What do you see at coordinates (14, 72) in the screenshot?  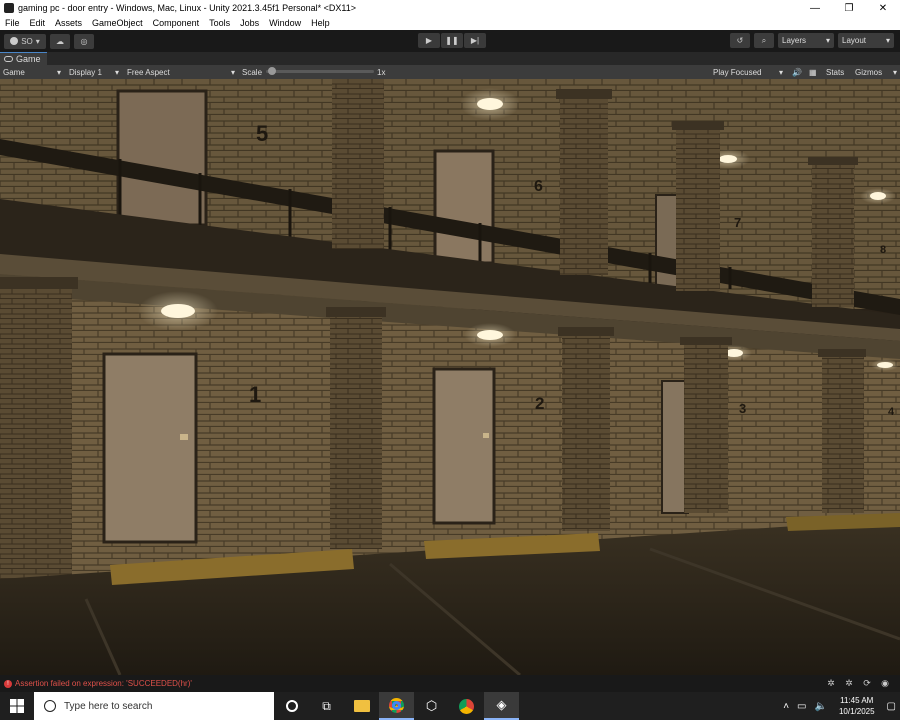 I see `view-mode-label: Game` at bounding box center [14, 72].